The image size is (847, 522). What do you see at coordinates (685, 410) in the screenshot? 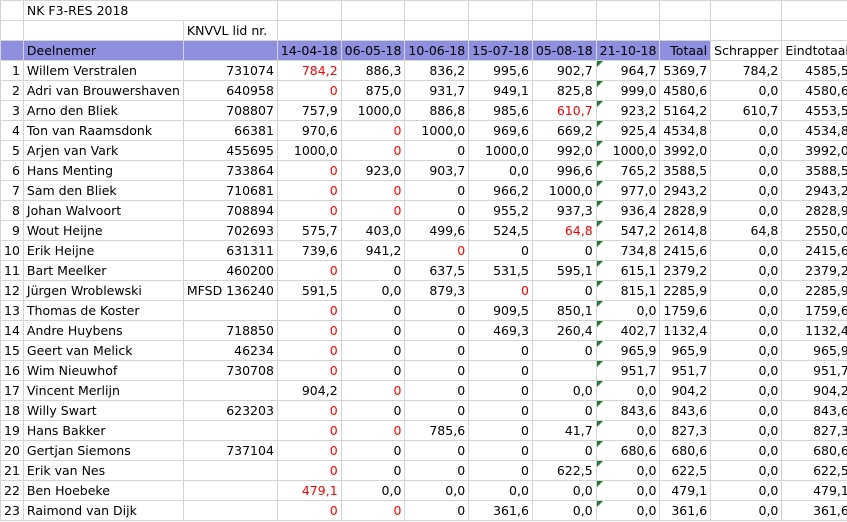
I see `totaal-cell: 843,6` at bounding box center [685, 410].